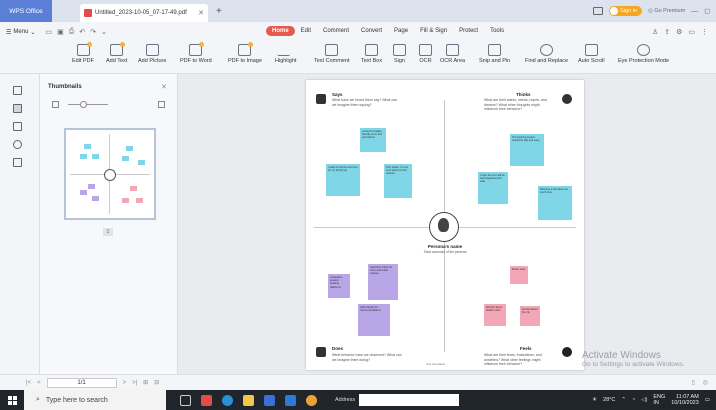  I want to click on notifications-icon: ▭, so click(707, 400).